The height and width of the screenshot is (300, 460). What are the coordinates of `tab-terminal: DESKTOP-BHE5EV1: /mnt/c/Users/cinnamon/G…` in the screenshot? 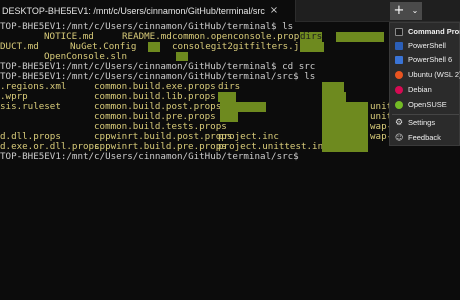 It's located at (148, 11).